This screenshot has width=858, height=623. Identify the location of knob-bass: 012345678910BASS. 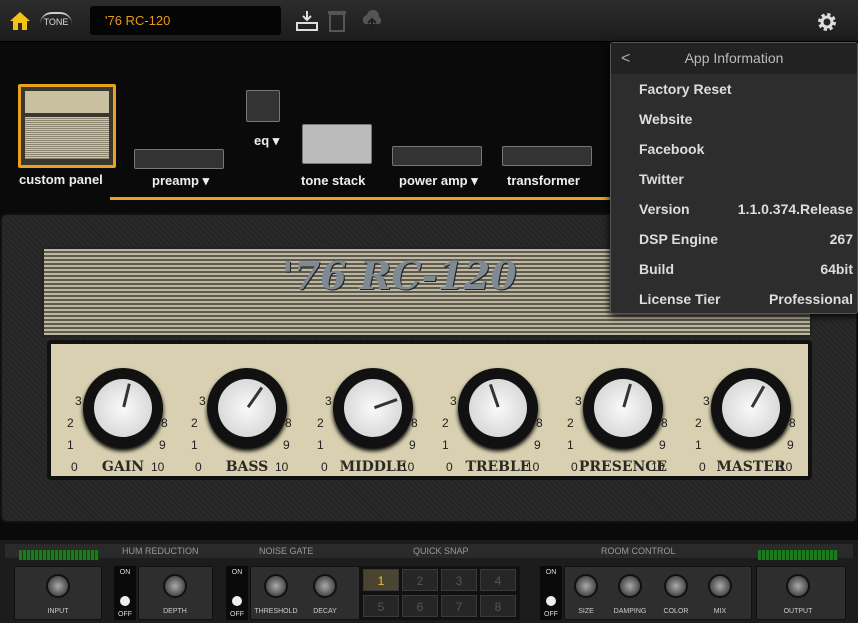
(247, 414).